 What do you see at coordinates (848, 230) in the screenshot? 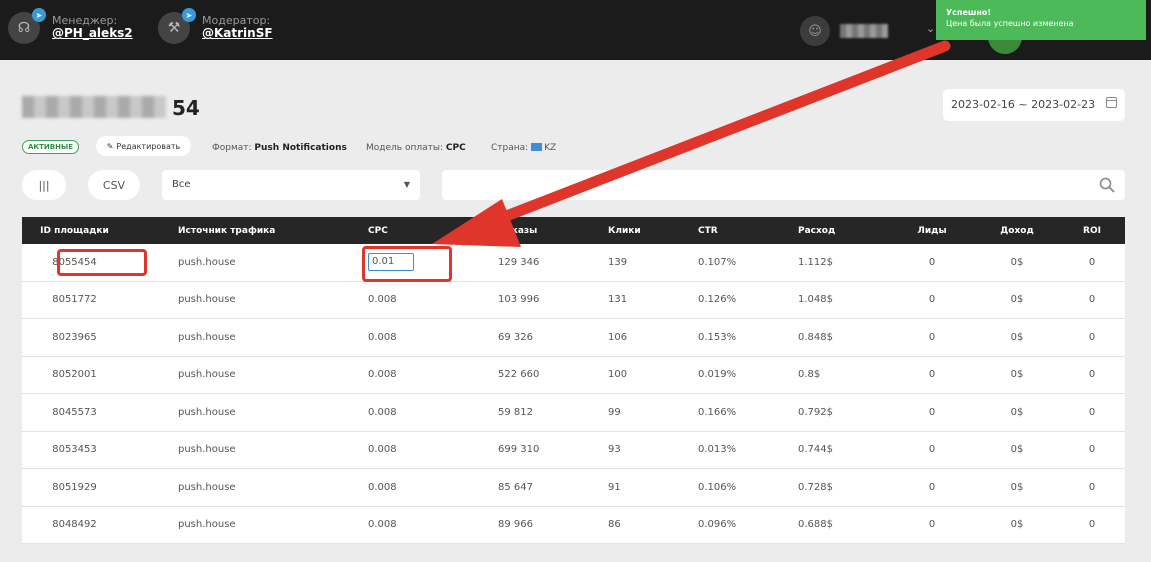
I see `column-header-spend: Расход` at bounding box center [848, 230].